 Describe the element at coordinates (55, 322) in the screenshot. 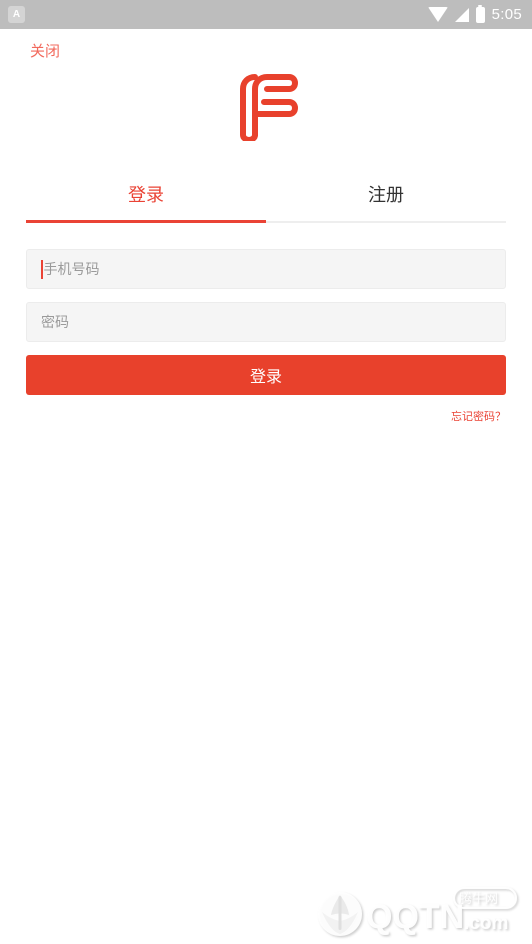

I see `password-input-placeholder: 密码` at that location.